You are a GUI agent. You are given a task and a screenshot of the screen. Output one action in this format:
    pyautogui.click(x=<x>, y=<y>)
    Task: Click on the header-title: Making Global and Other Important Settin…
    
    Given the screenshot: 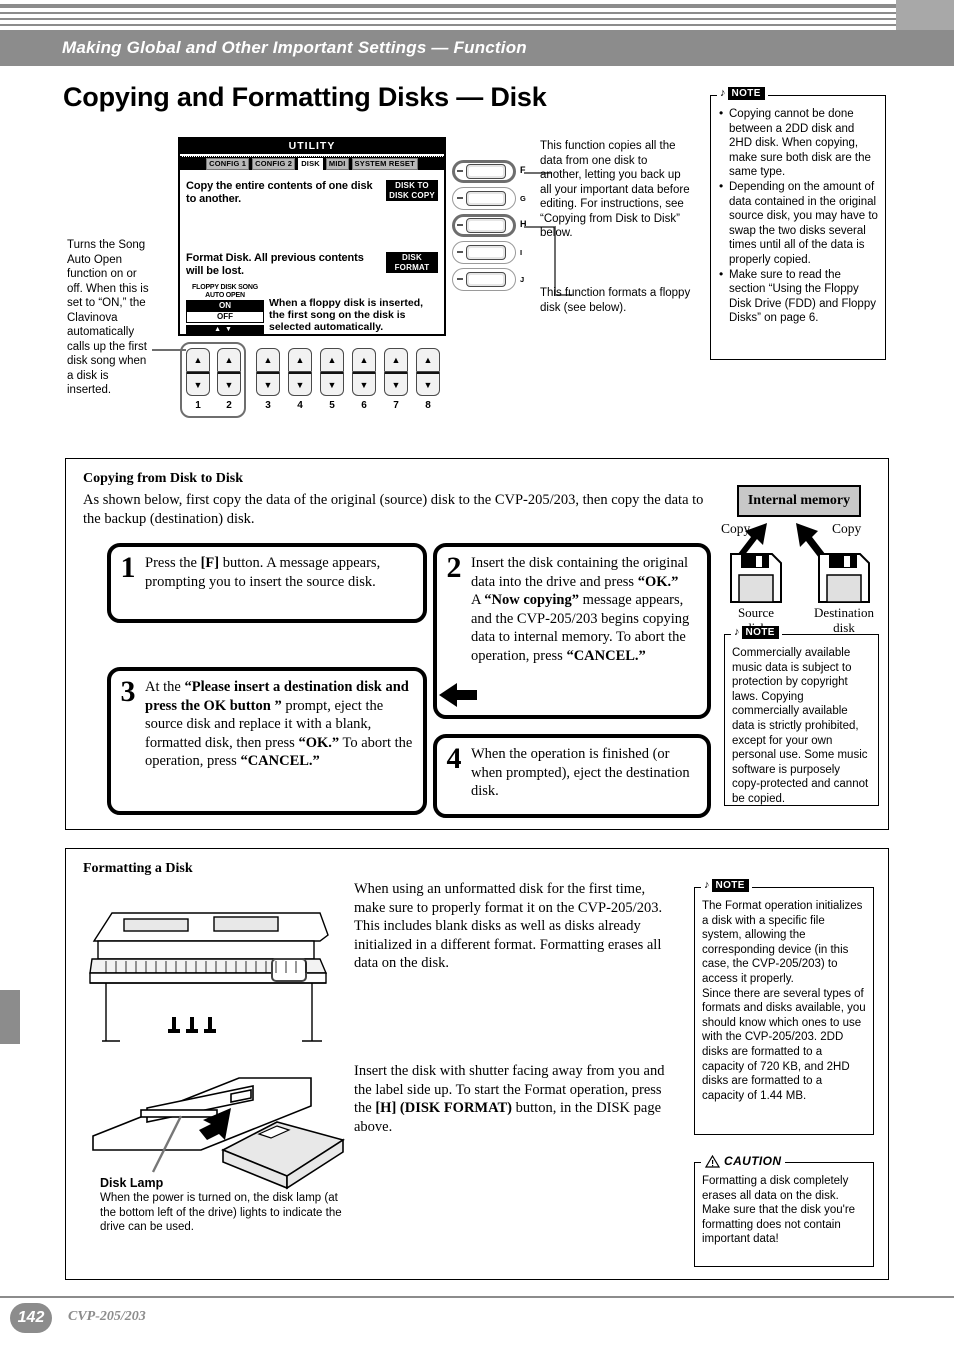 What is the action you would take?
    pyautogui.click(x=294, y=47)
    